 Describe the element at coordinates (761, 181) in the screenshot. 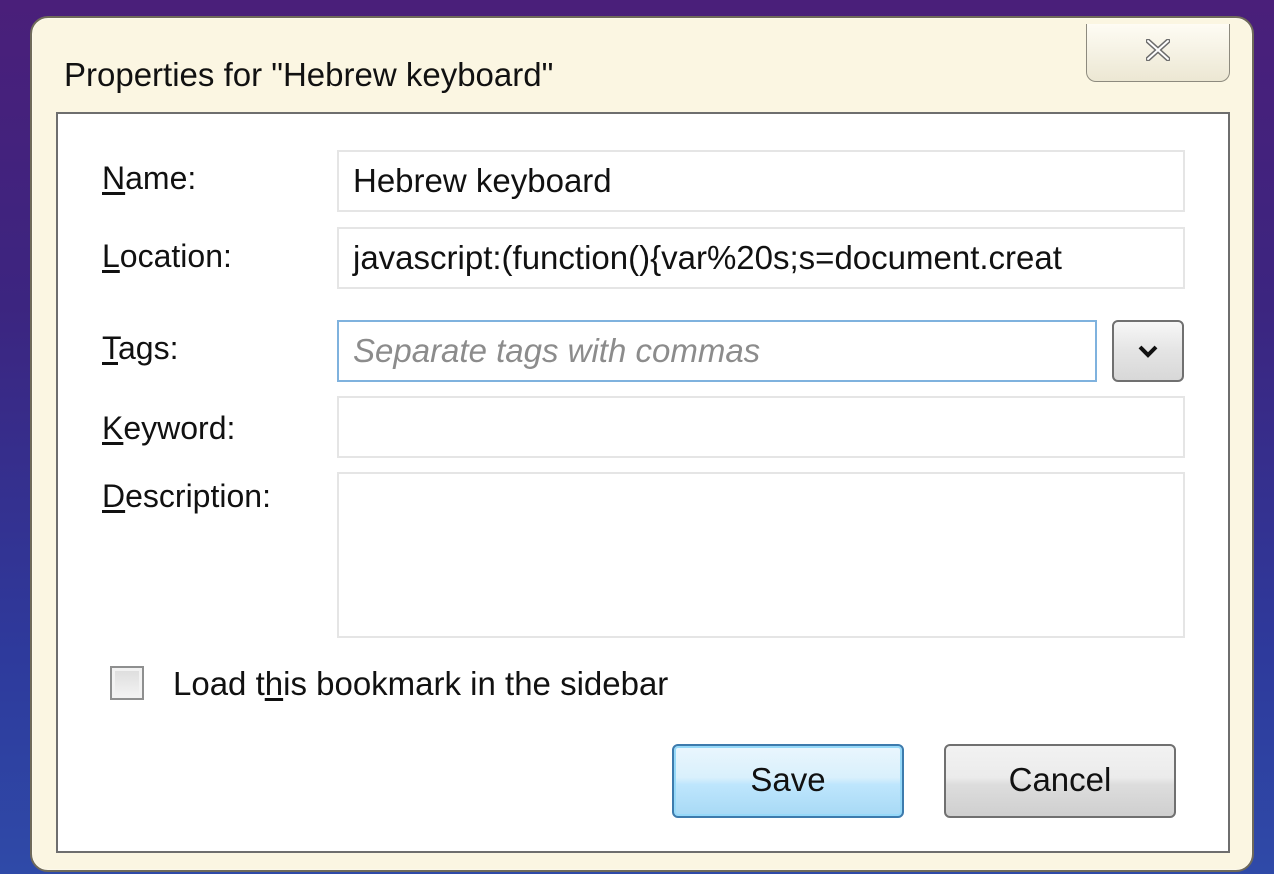

I see `name-field: Hebrew keyboard` at that location.